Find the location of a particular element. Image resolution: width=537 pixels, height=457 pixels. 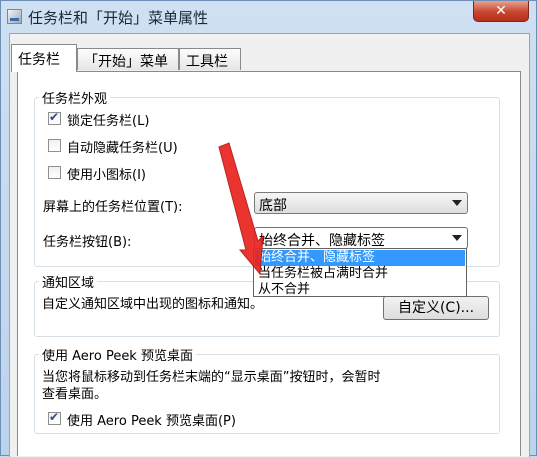

auto-hide-checkbox is located at coordinates (54, 145).